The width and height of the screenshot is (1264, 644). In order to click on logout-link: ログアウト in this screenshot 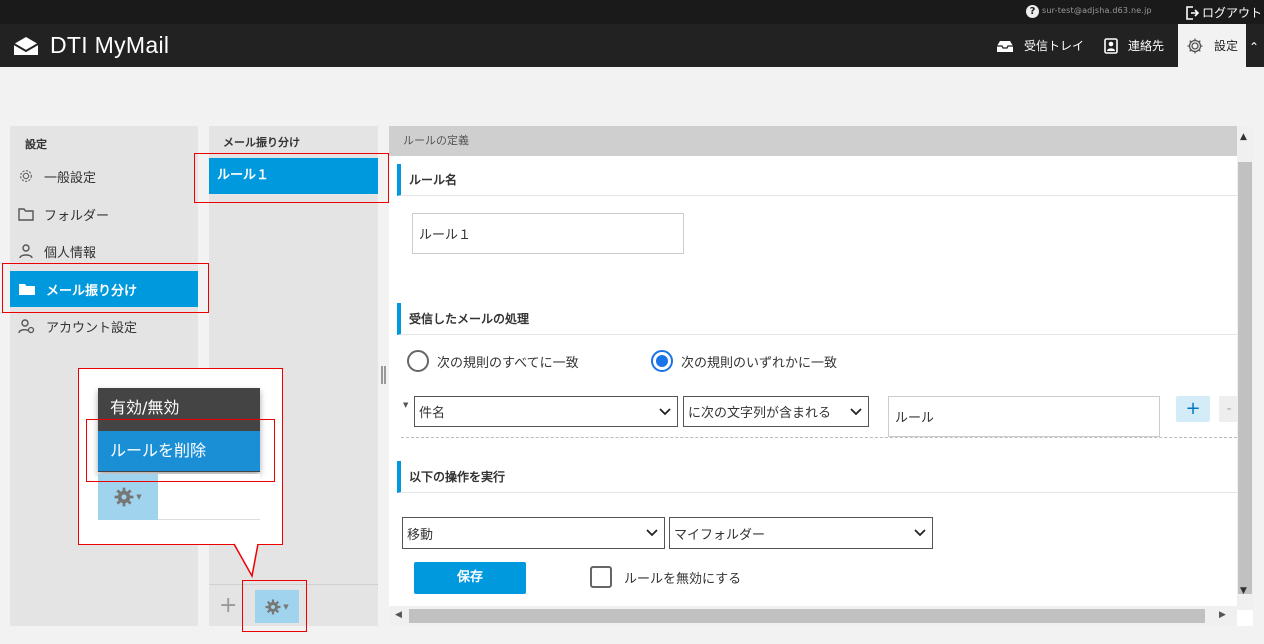, I will do `click(1223, 12)`.